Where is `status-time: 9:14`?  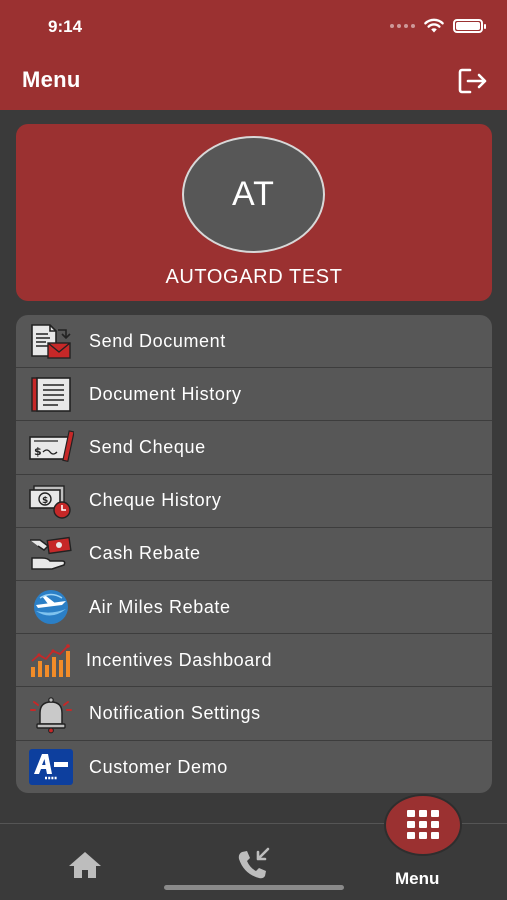 status-time: 9:14 is located at coordinates (65, 26).